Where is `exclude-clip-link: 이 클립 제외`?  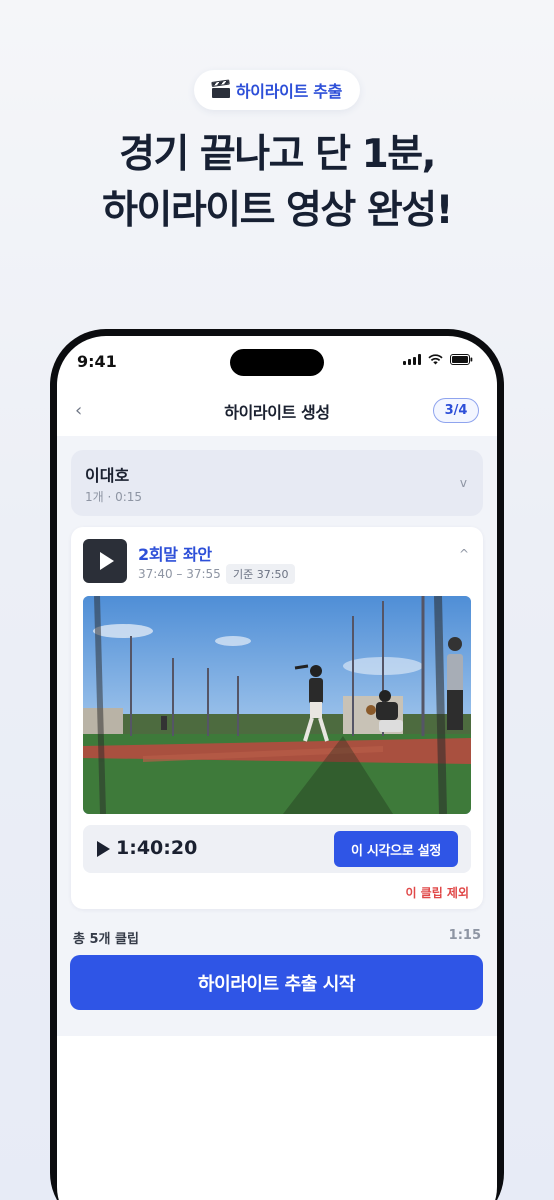 exclude-clip-link: 이 클립 제외 is located at coordinates (437, 892).